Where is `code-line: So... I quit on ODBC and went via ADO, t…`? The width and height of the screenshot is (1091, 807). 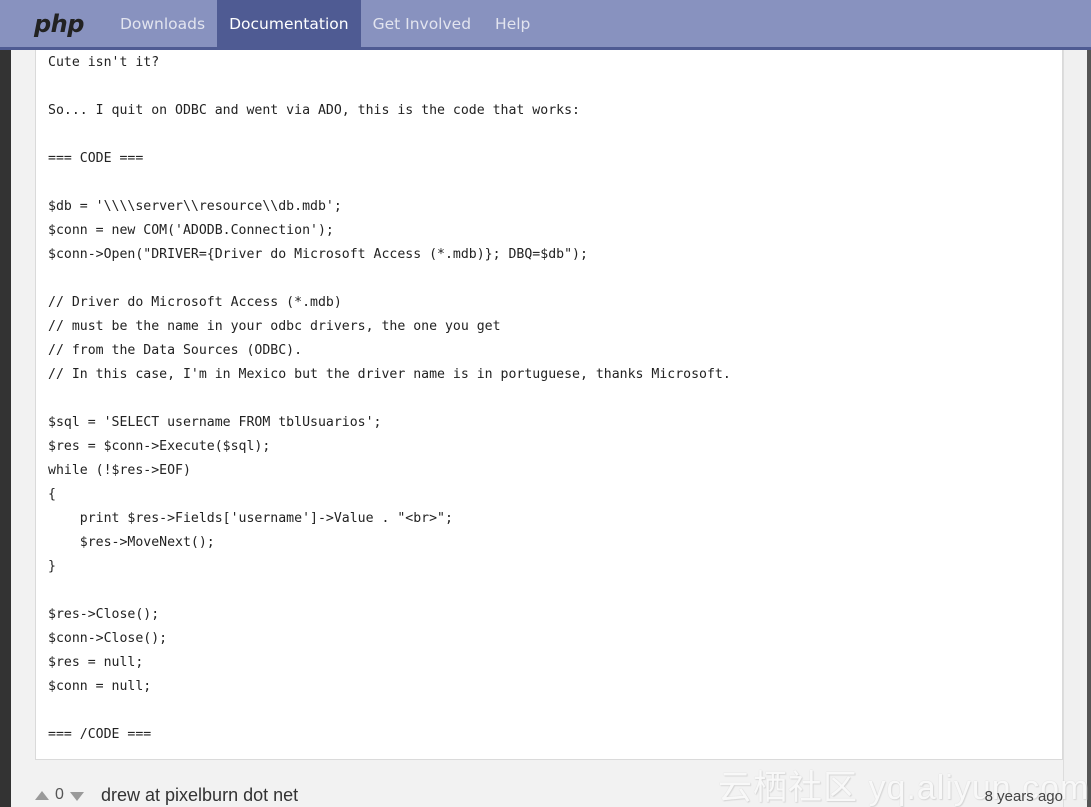 code-line: So... I quit on ODBC and went via ADO, t… is located at coordinates (314, 110).